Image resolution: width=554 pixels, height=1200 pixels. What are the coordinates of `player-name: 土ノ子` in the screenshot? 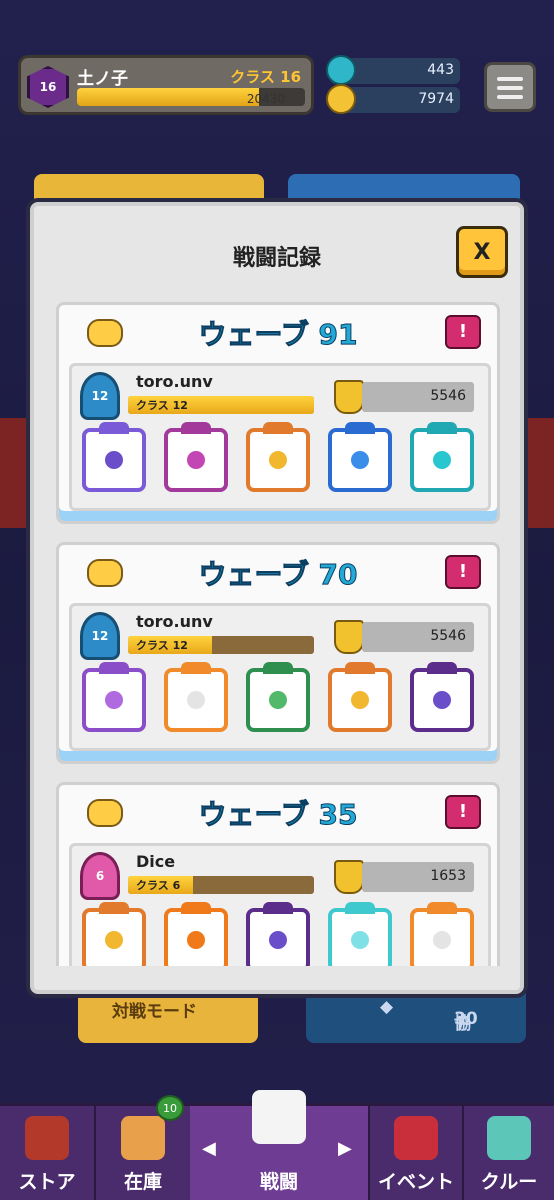 It's located at (102, 79).